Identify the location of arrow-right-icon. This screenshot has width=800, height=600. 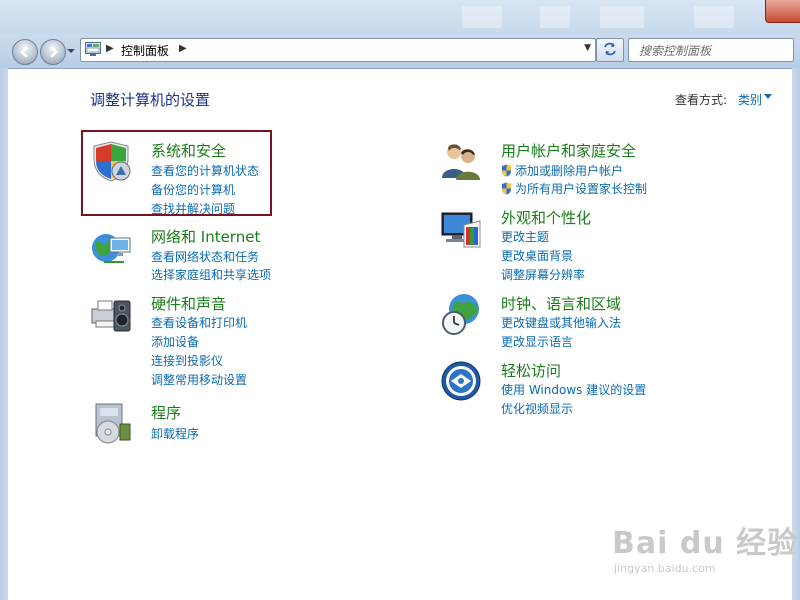
(54, 52).